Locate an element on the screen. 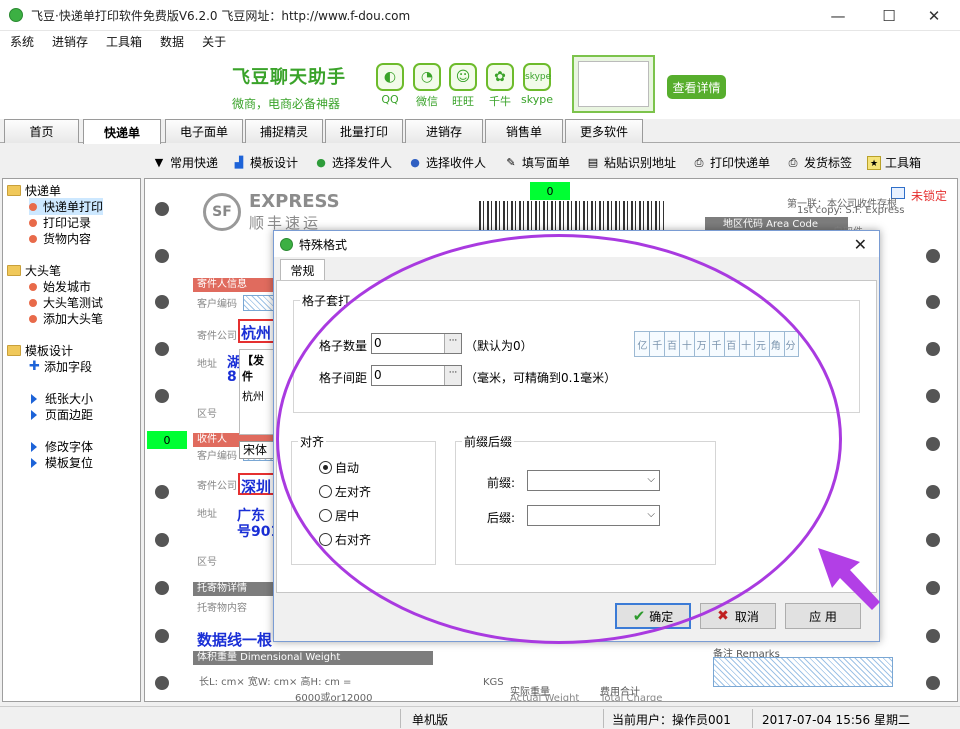 The image size is (960, 729). align-group-title: 对齐 is located at coordinates (312, 441).